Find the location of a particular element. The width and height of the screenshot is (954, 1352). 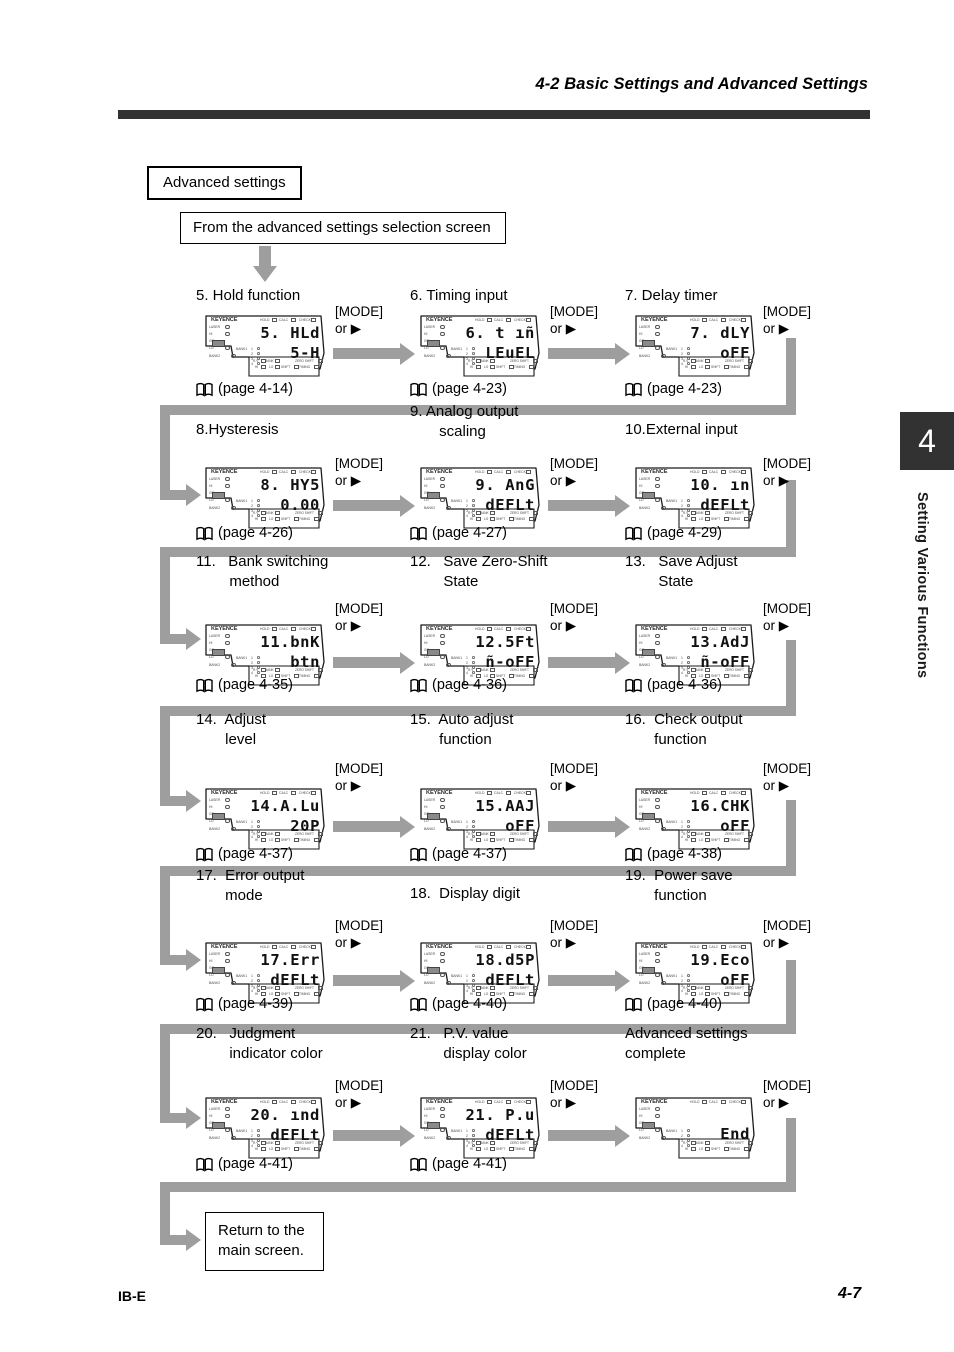

lcd-go-bar is located at coordinates (433, 816).